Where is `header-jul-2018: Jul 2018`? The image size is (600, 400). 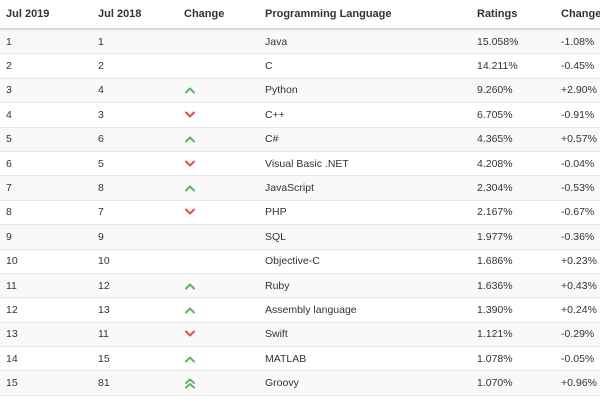
header-jul-2018: Jul 2018 is located at coordinates (141, 15).